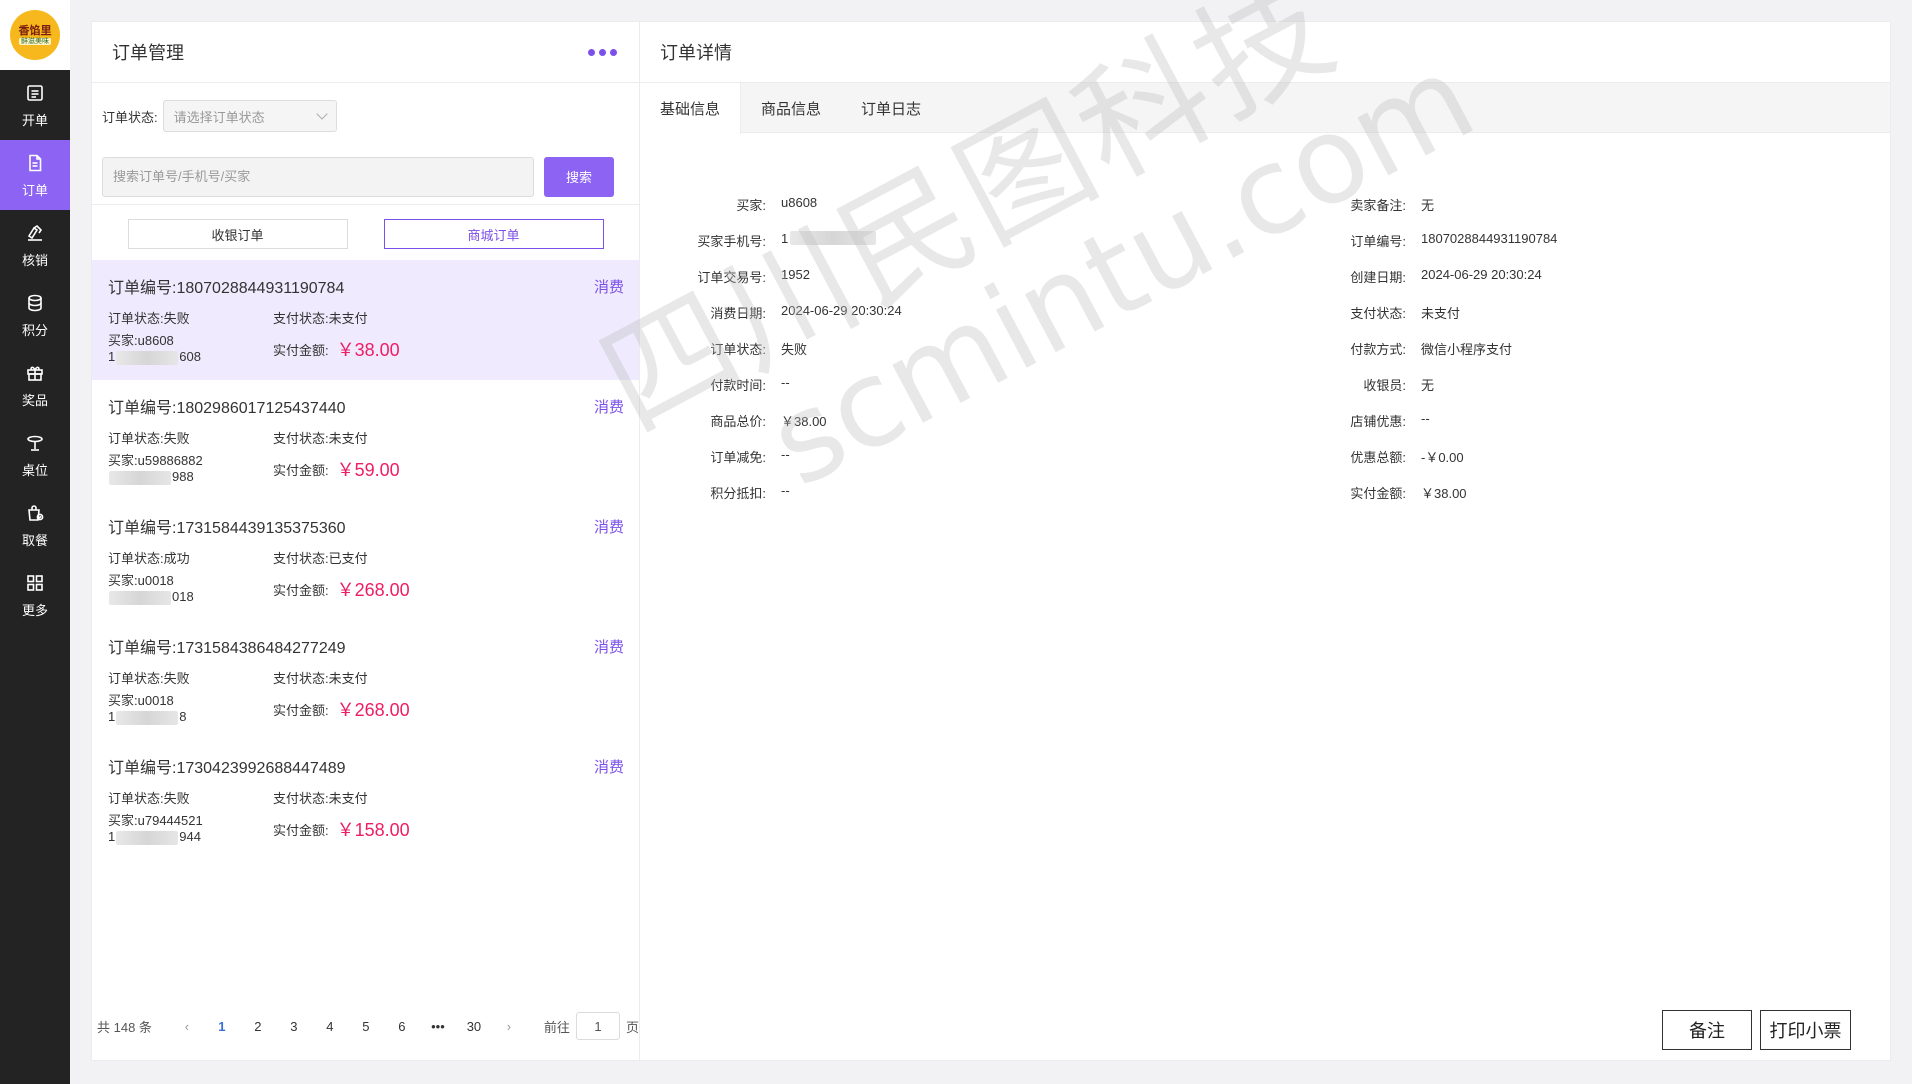 The height and width of the screenshot is (1084, 1912). What do you see at coordinates (249, 116) in the screenshot?
I see `order-status-select: 请选择订单状态` at bounding box center [249, 116].